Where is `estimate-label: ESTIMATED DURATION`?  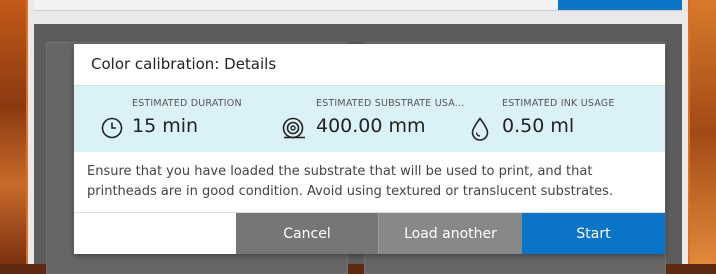
estimate-label: ESTIMATED DURATION is located at coordinates (187, 103).